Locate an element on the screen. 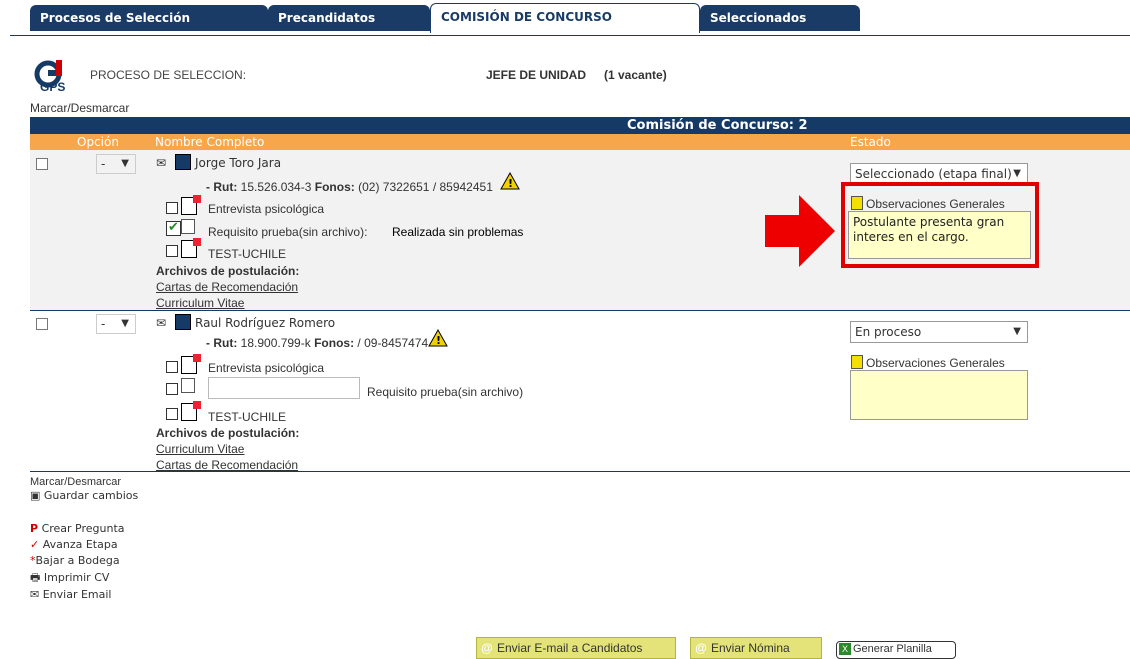 The height and width of the screenshot is (659, 1130). task-label: Requisito prueba(sin archivo) is located at coordinates (445, 392).